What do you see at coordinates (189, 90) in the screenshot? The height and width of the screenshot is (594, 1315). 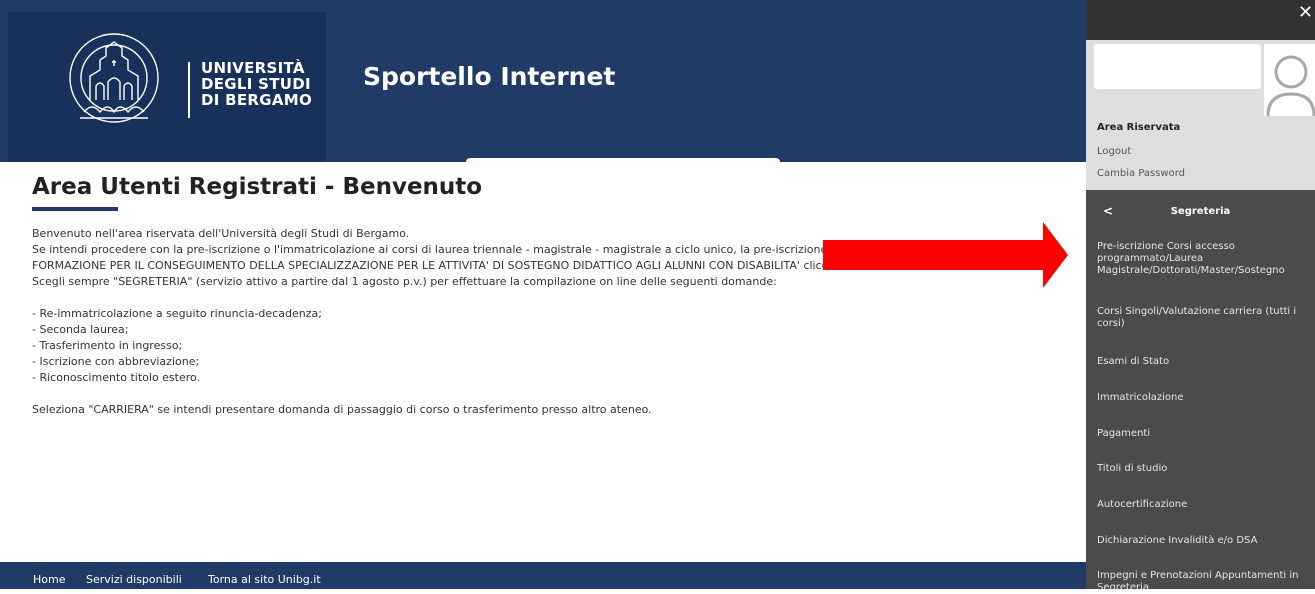 I see `logo-divider` at bounding box center [189, 90].